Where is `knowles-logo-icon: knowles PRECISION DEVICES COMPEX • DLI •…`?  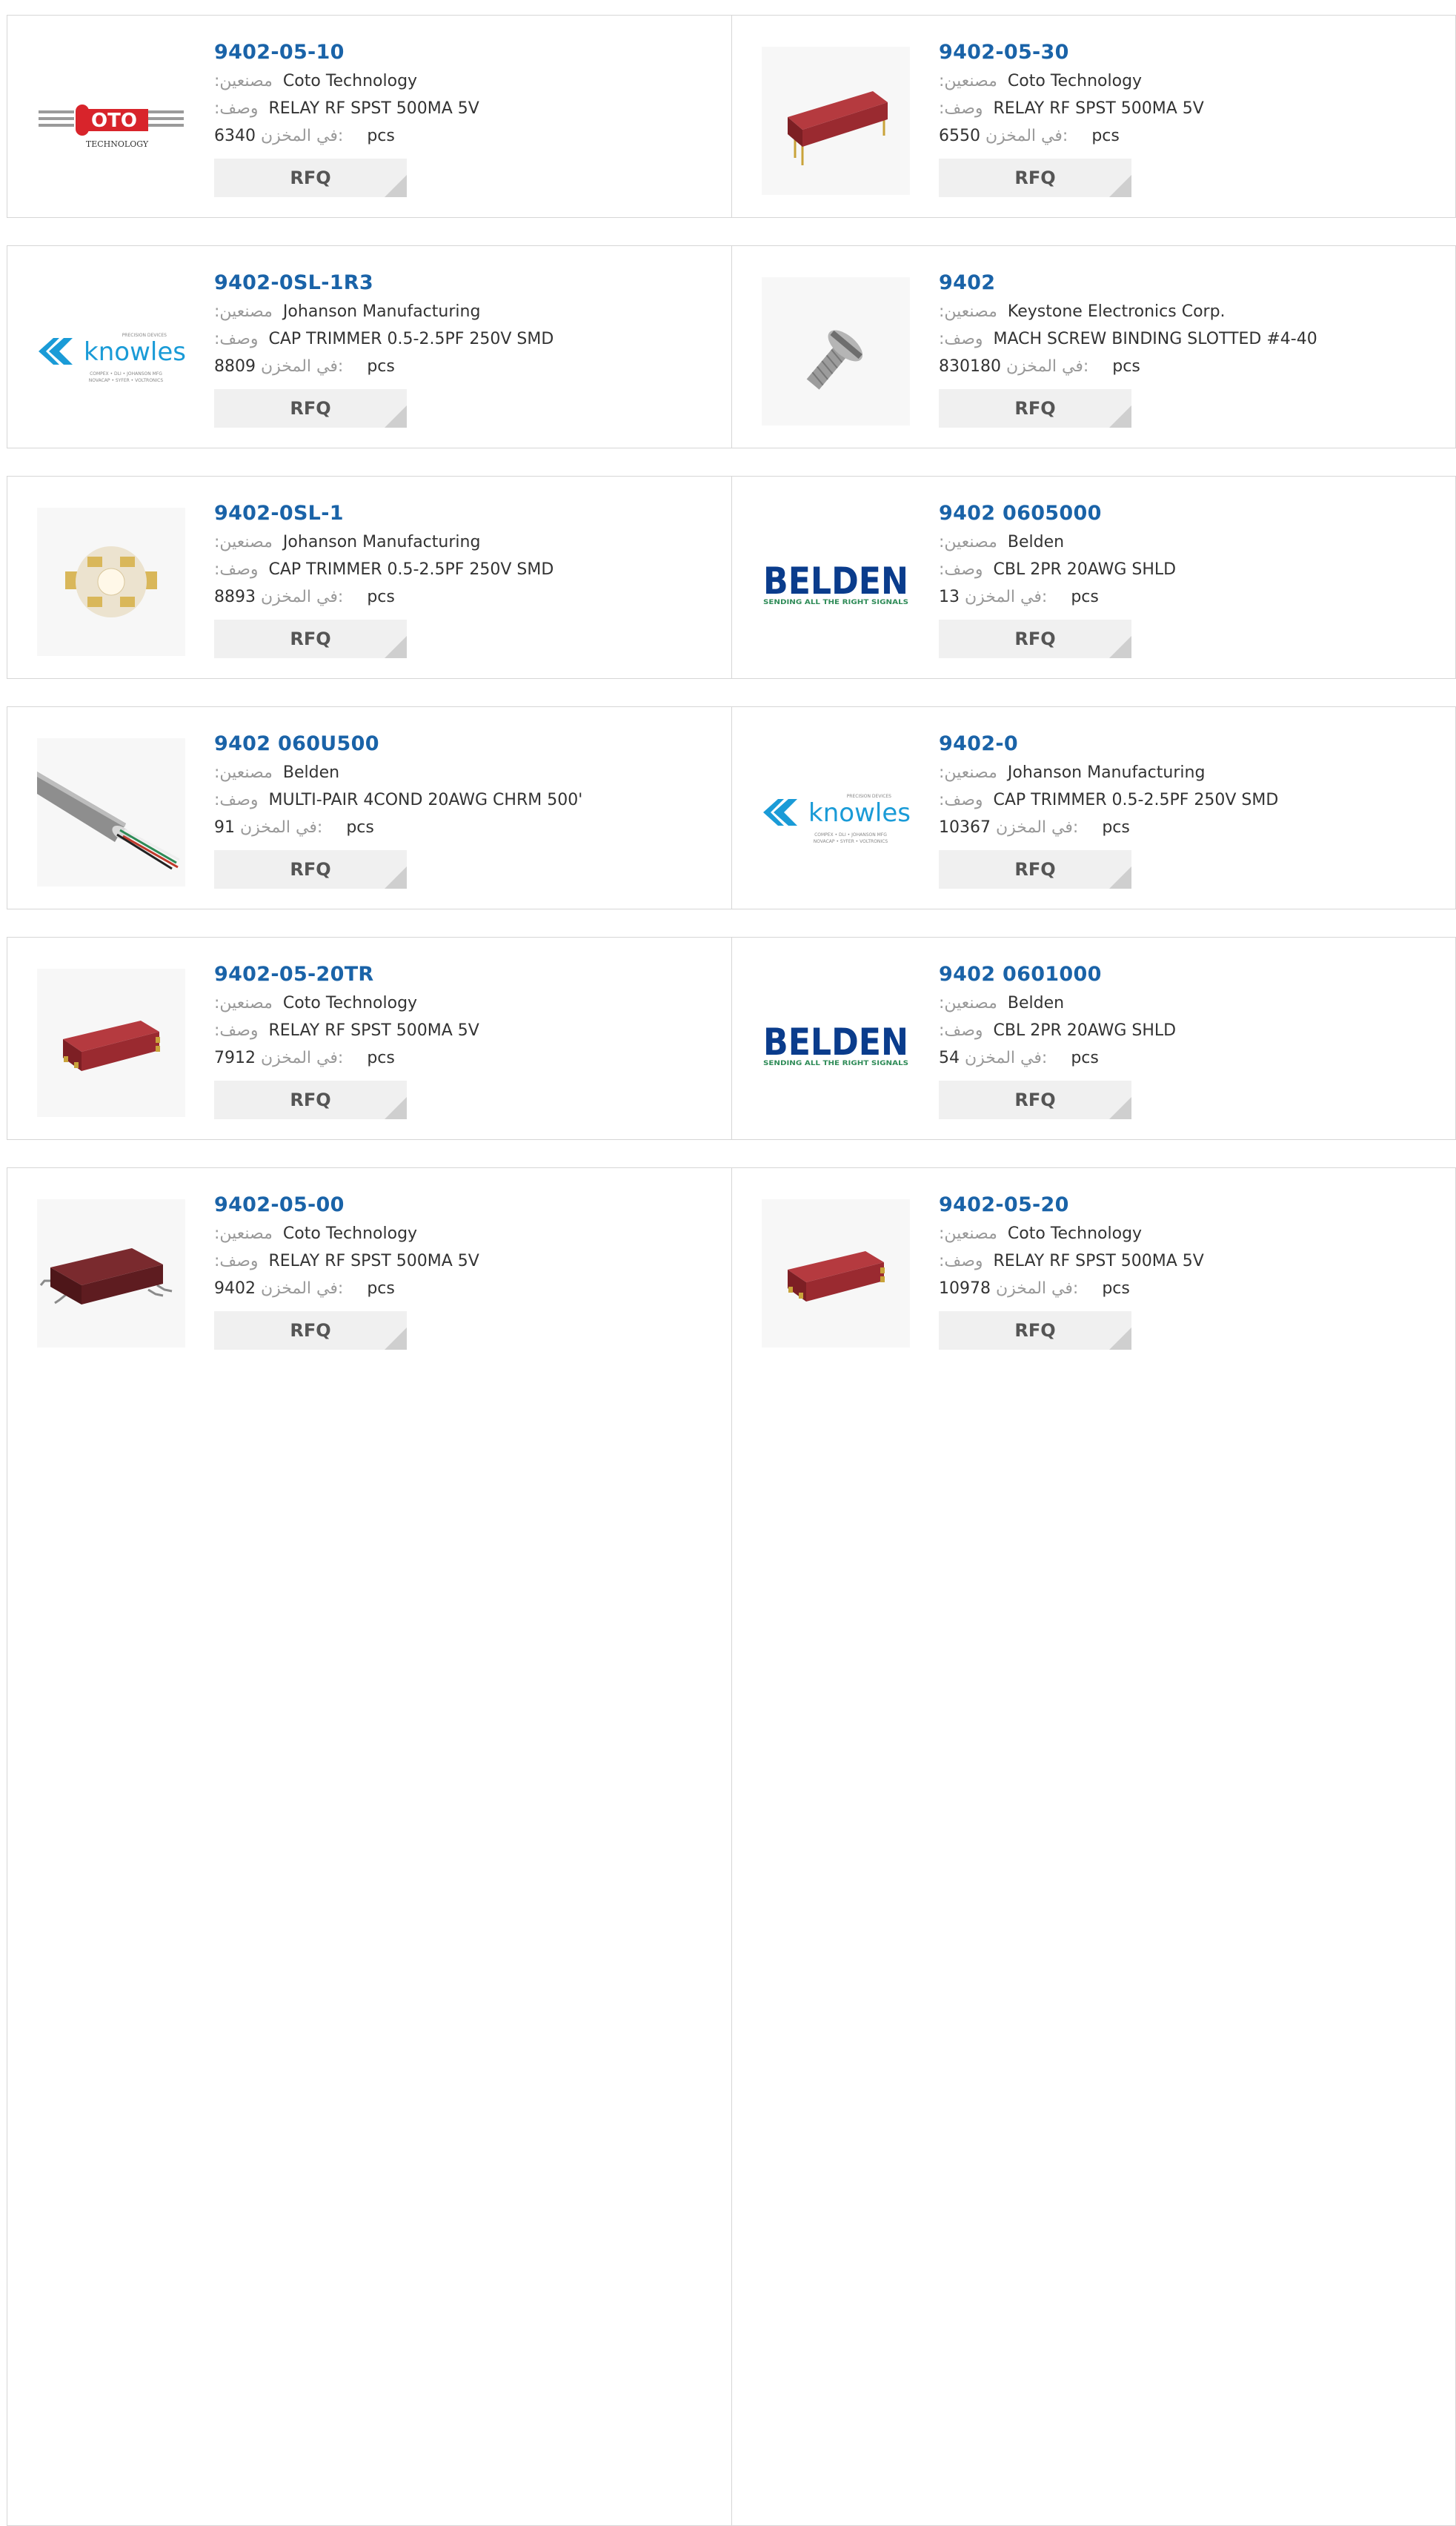 knowles-logo-icon: knowles PRECISION DEVICES COMPEX • DLI •… is located at coordinates (836, 819).